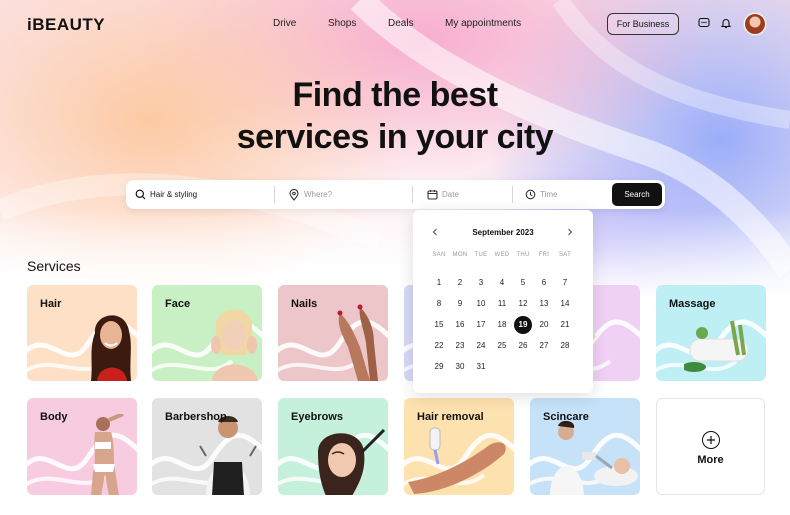  What do you see at coordinates (395, 137) in the screenshot?
I see `hero-title-line-2: services in your city` at bounding box center [395, 137].